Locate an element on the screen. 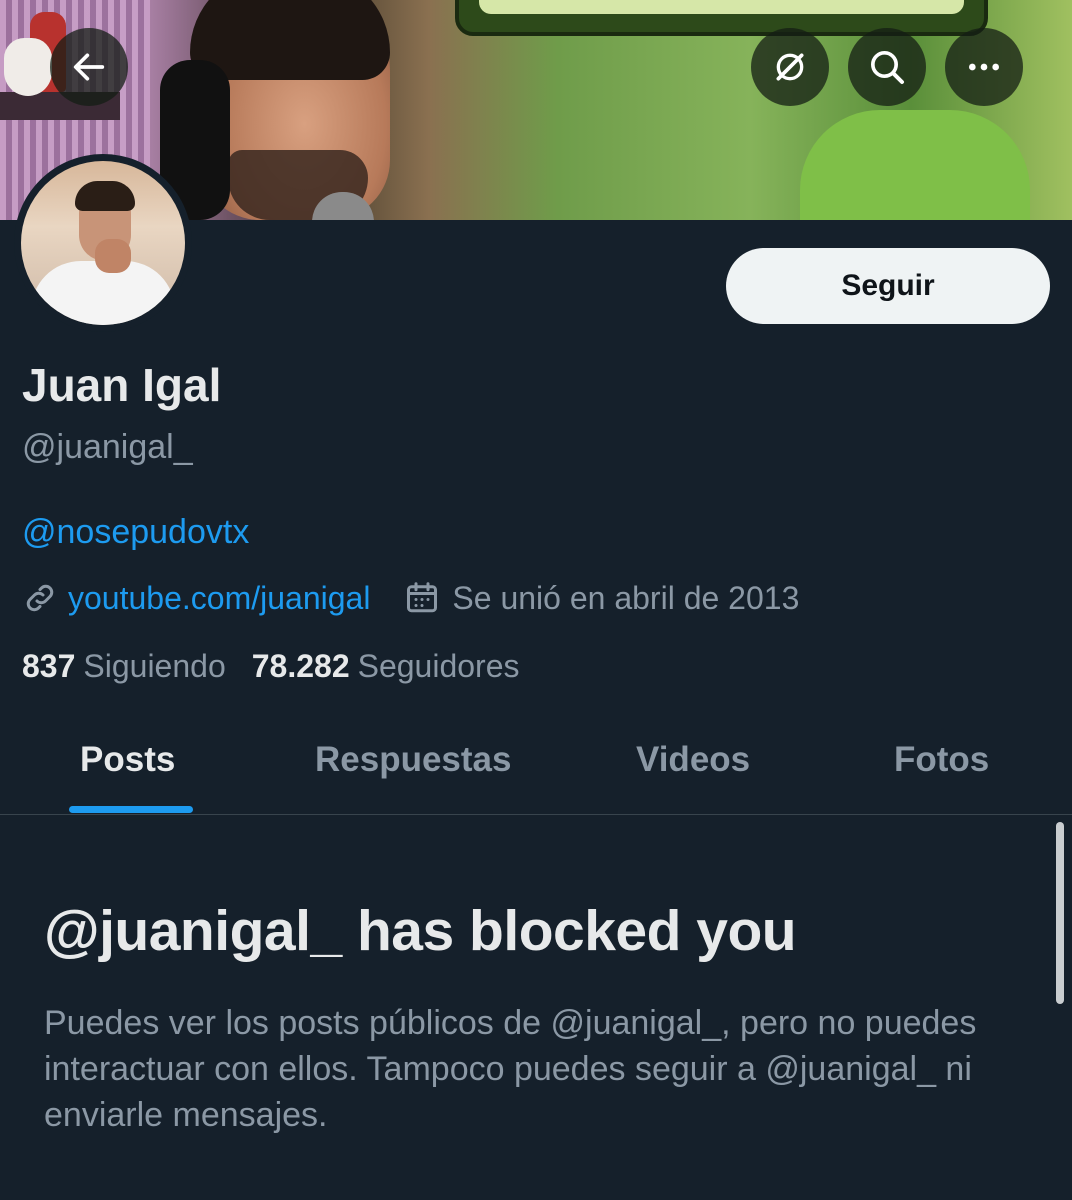 The height and width of the screenshot is (1200, 1072). grok-icon is located at coordinates (790, 67).